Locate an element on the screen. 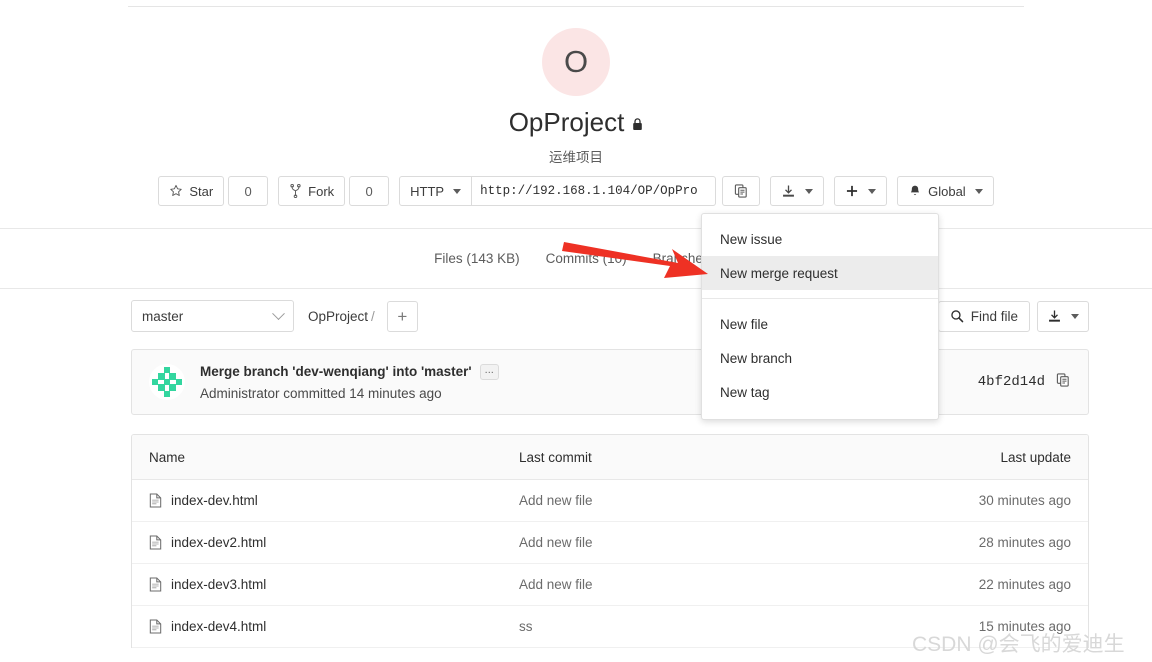  notification-label: Global is located at coordinates (947, 191).